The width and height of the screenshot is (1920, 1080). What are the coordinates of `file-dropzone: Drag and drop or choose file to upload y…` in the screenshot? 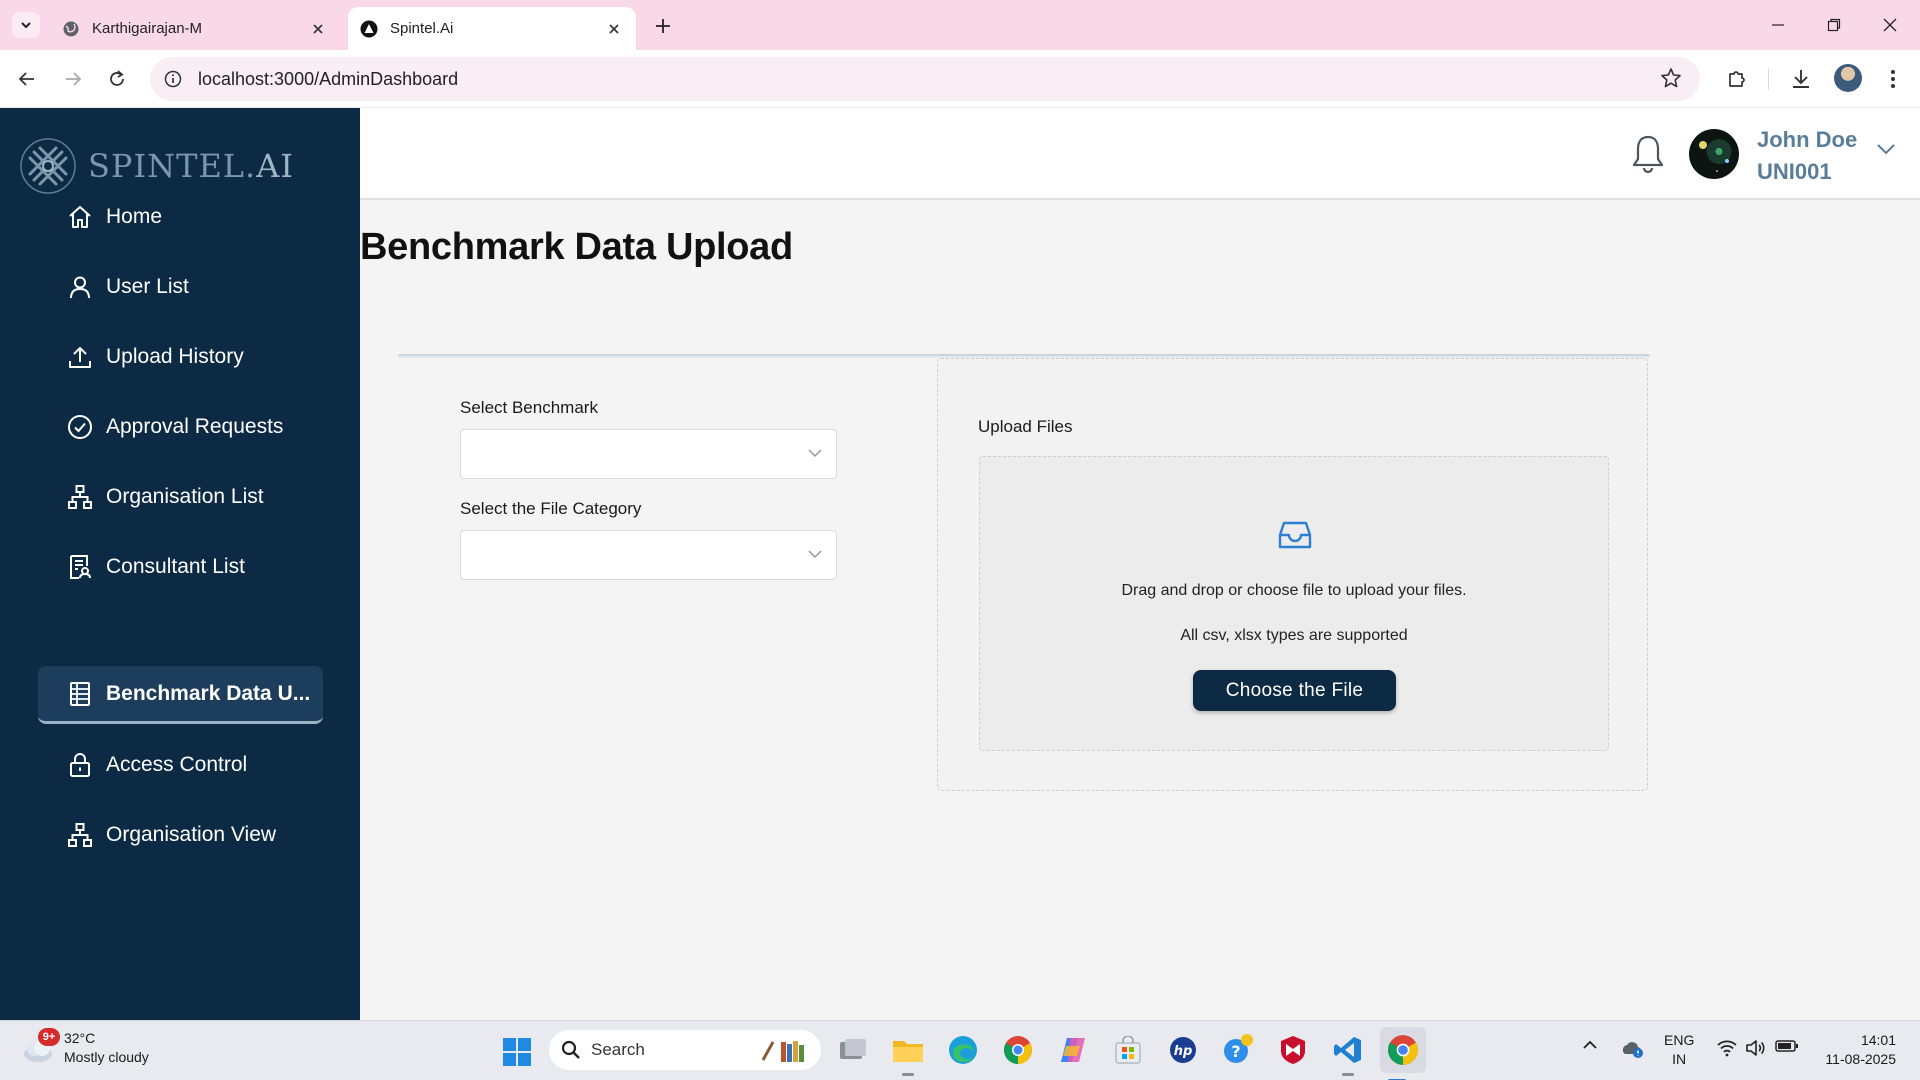 It's located at (1294, 603).